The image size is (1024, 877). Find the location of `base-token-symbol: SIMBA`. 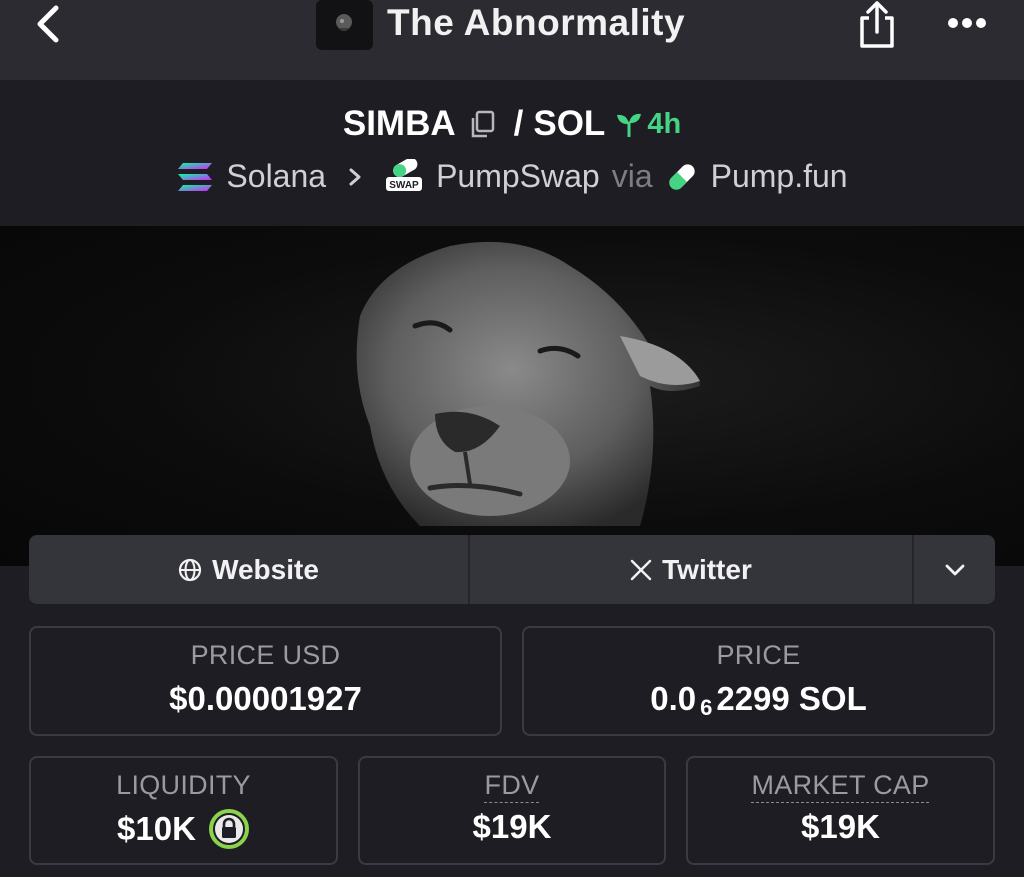

base-token-symbol: SIMBA is located at coordinates (399, 123).